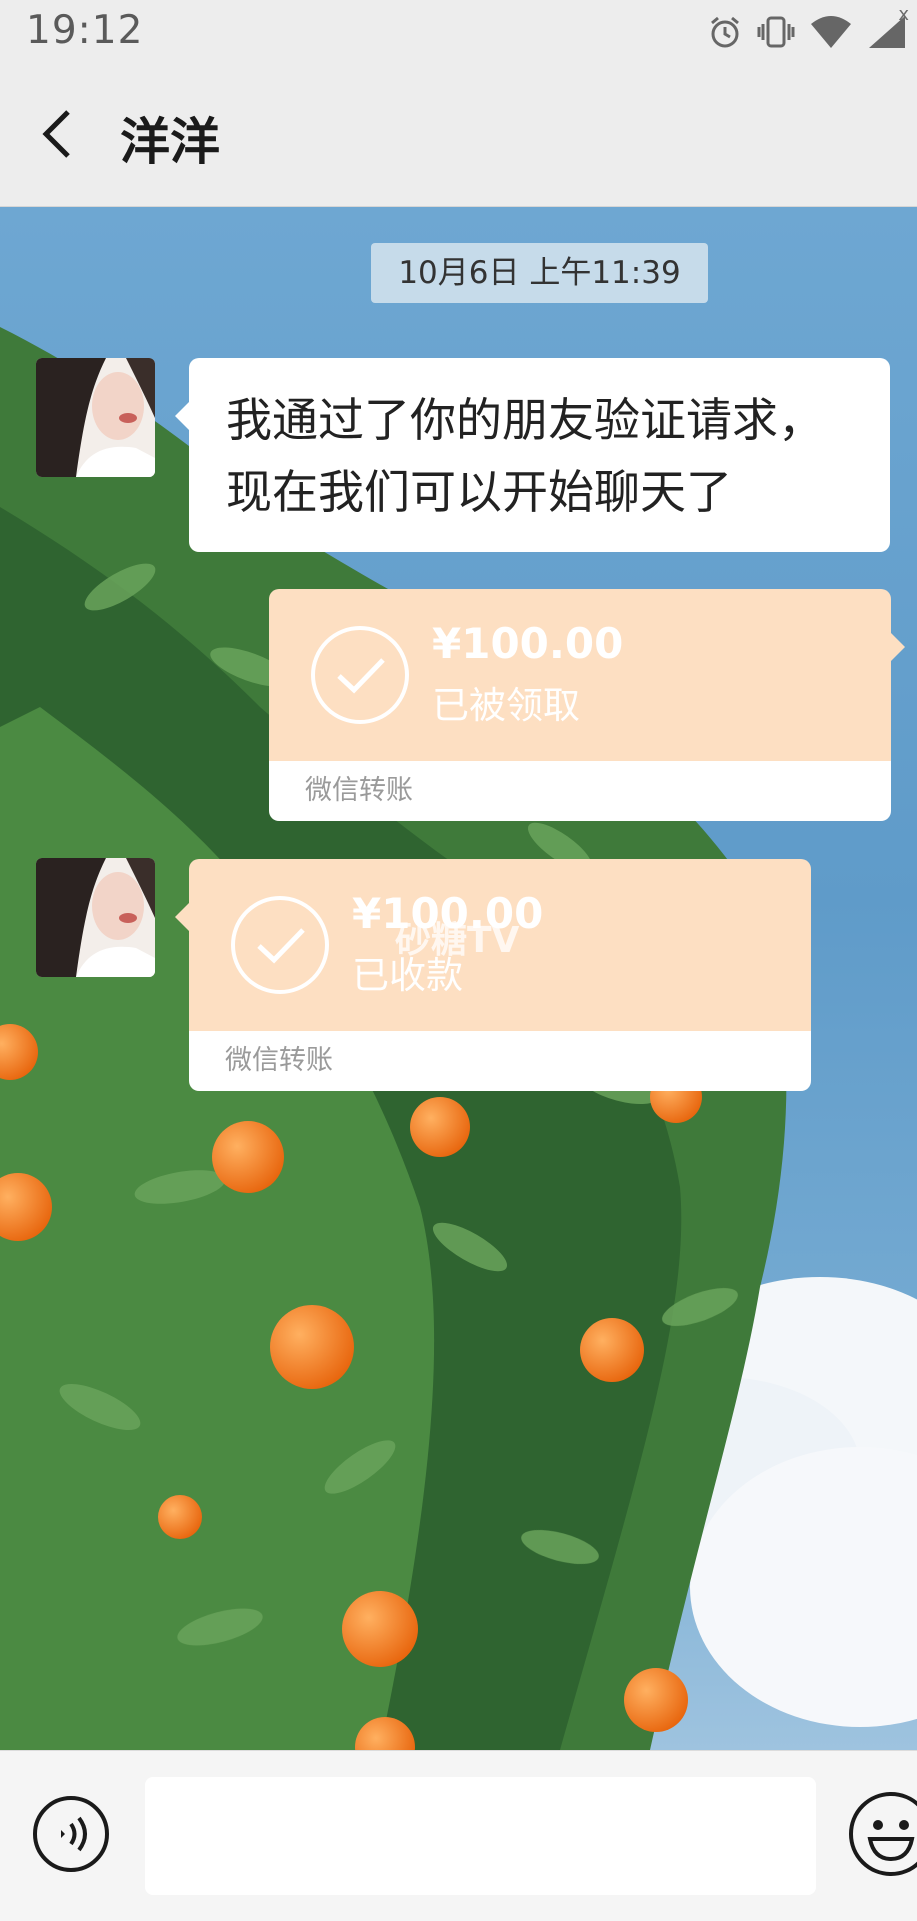 This screenshot has width=917, height=1921. I want to click on incoming-text-bubble: 我通过了你的朋友验证请求， 现在我们可以开始聊天了, so click(532, 455).